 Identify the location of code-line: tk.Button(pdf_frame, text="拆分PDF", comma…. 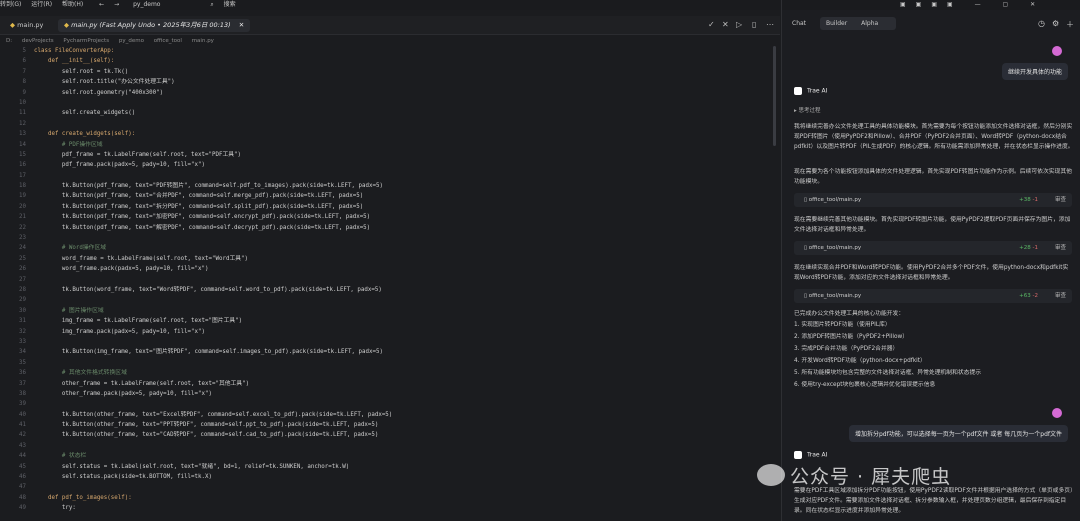
(404, 207).